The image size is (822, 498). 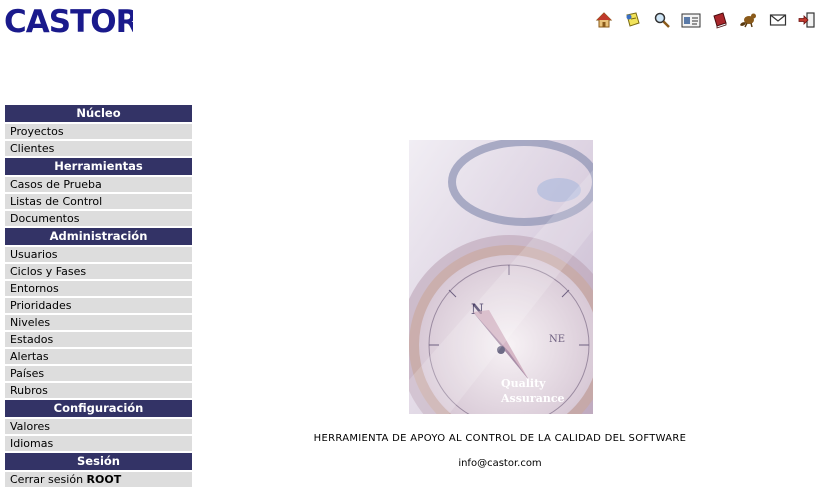 I want to click on menu-item-paises: Países, so click(x=98, y=373).